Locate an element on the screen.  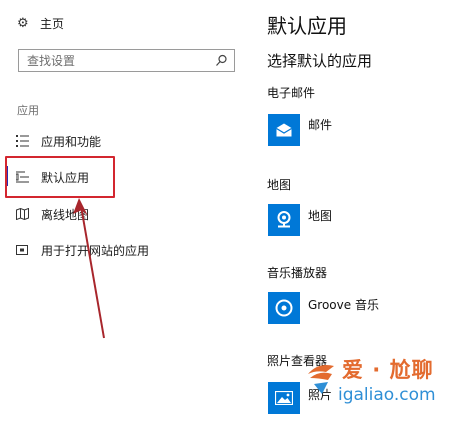
home-label: 主页 is located at coordinates (52, 24).